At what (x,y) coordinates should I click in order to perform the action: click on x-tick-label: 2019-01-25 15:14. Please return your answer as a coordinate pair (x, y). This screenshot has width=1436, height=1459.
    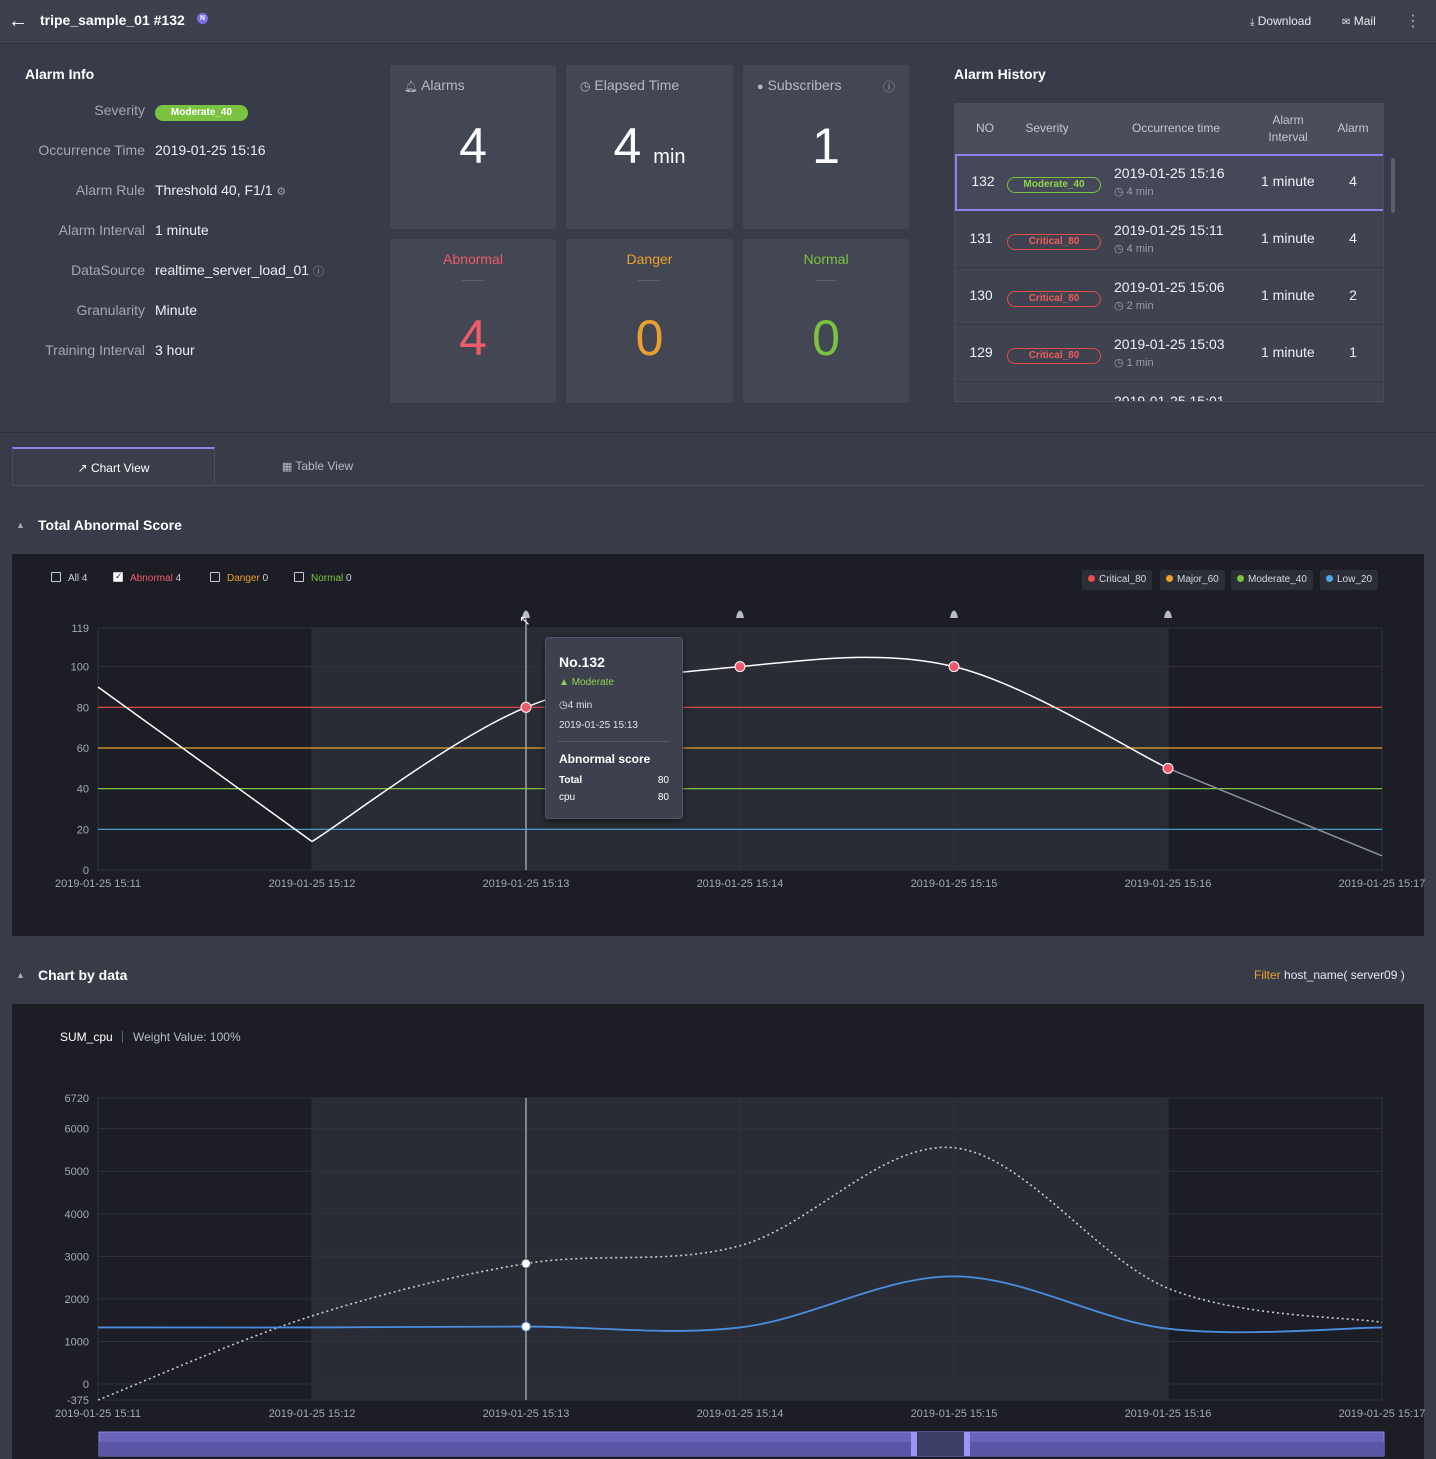
    Looking at the image, I should click on (740, 884).